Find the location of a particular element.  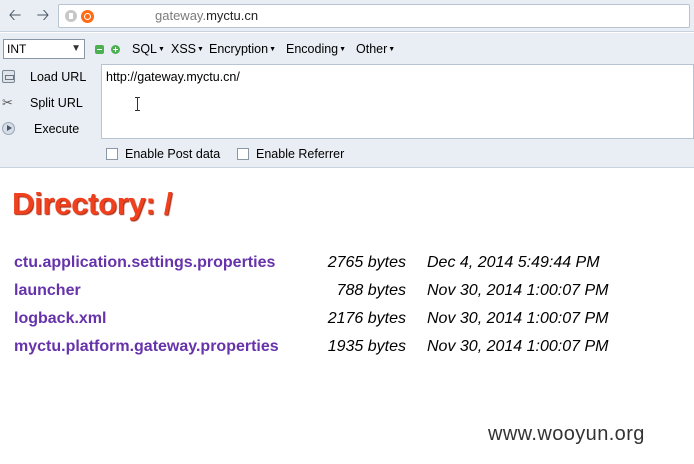

back-arrow-icon: 🡠 is located at coordinates (15, 16).